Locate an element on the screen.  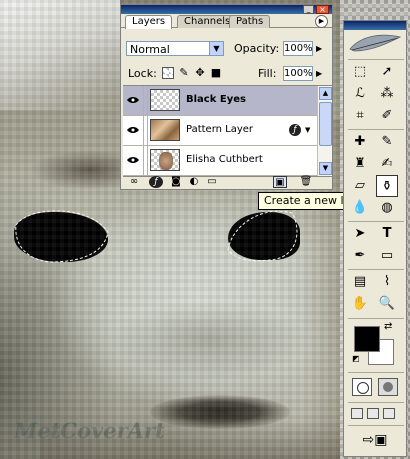
scroll-down-icon: ▼ is located at coordinates (325, 168).